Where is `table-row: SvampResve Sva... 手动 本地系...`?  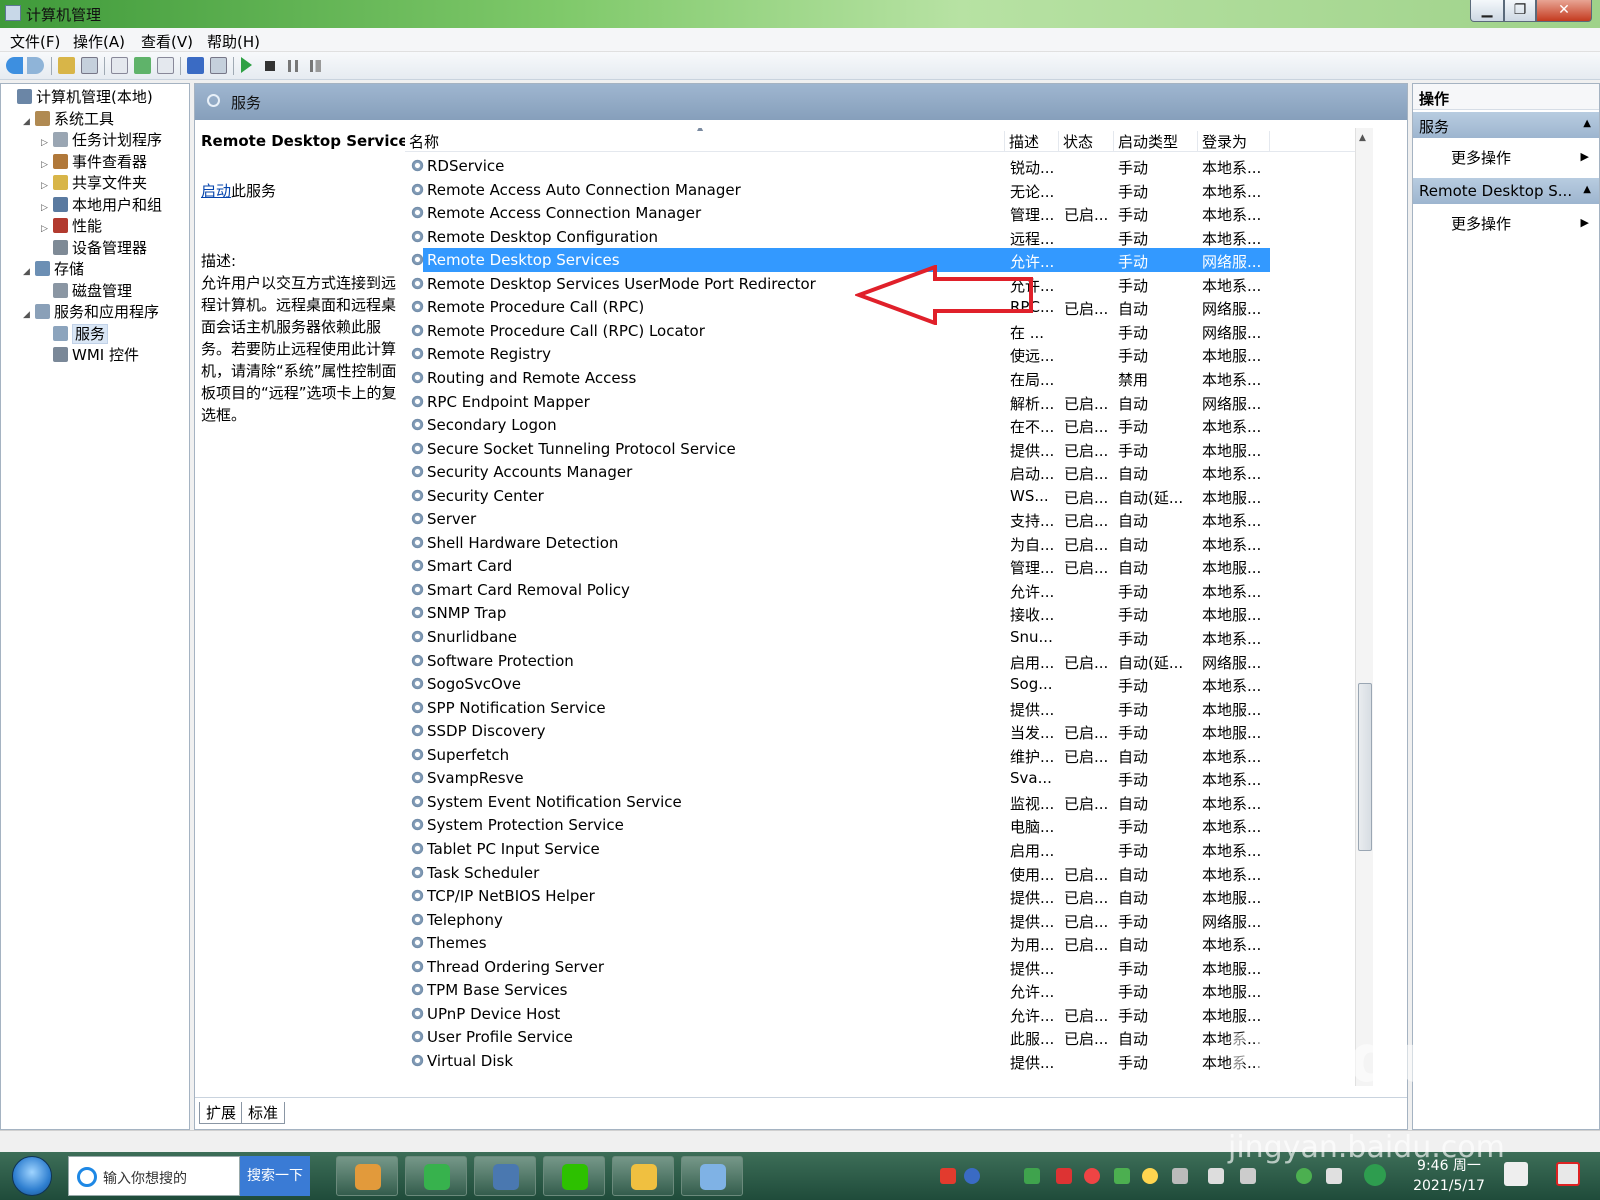
table-row: SvampResve Sva... 手动 本地系... is located at coordinates (880, 778).